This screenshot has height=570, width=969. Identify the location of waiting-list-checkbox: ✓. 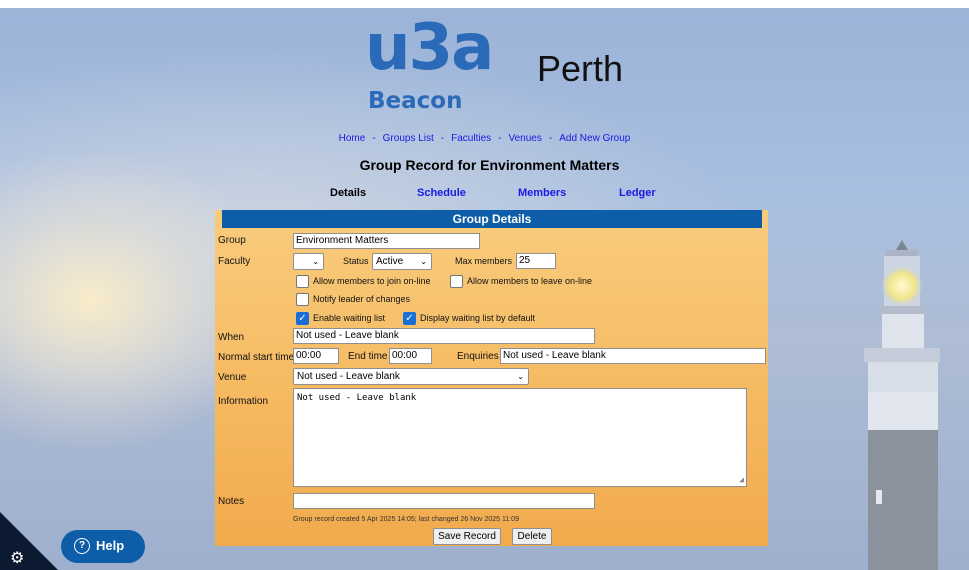
(302, 318).